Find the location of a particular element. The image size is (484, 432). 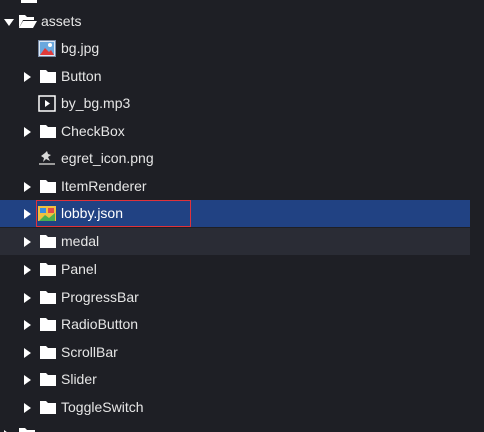

tree-item-label: bg.jpg is located at coordinates (80, 48).